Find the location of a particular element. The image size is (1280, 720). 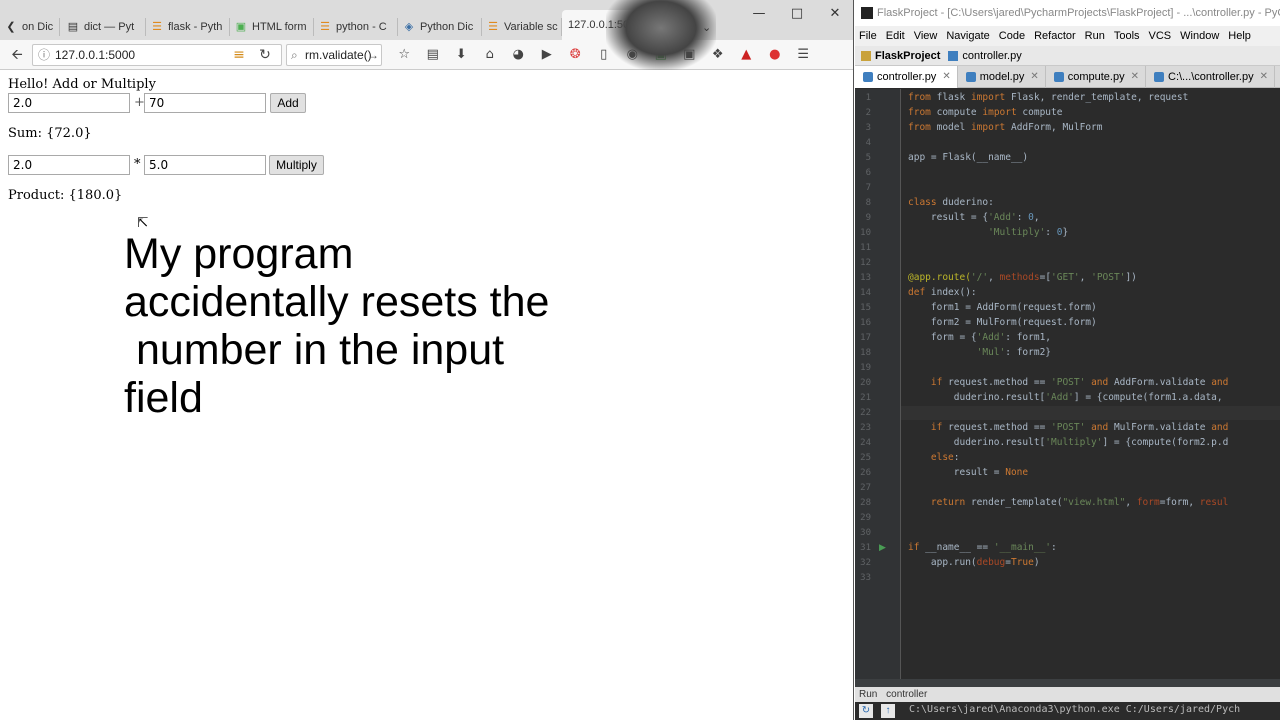

minimize-button: — is located at coordinates (759, 14).